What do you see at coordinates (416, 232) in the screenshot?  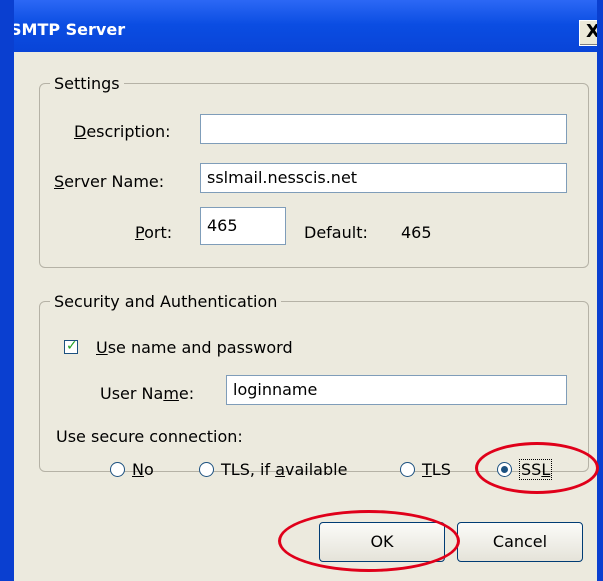 I see `default-port-value: 465` at bounding box center [416, 232].